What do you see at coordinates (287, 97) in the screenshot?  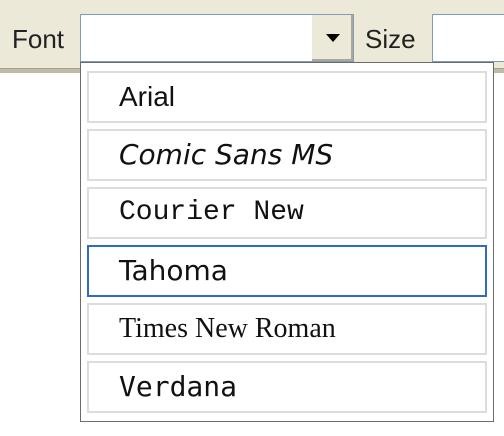 I see `font-option-arial: Arial` at bounding box center [287, 97].